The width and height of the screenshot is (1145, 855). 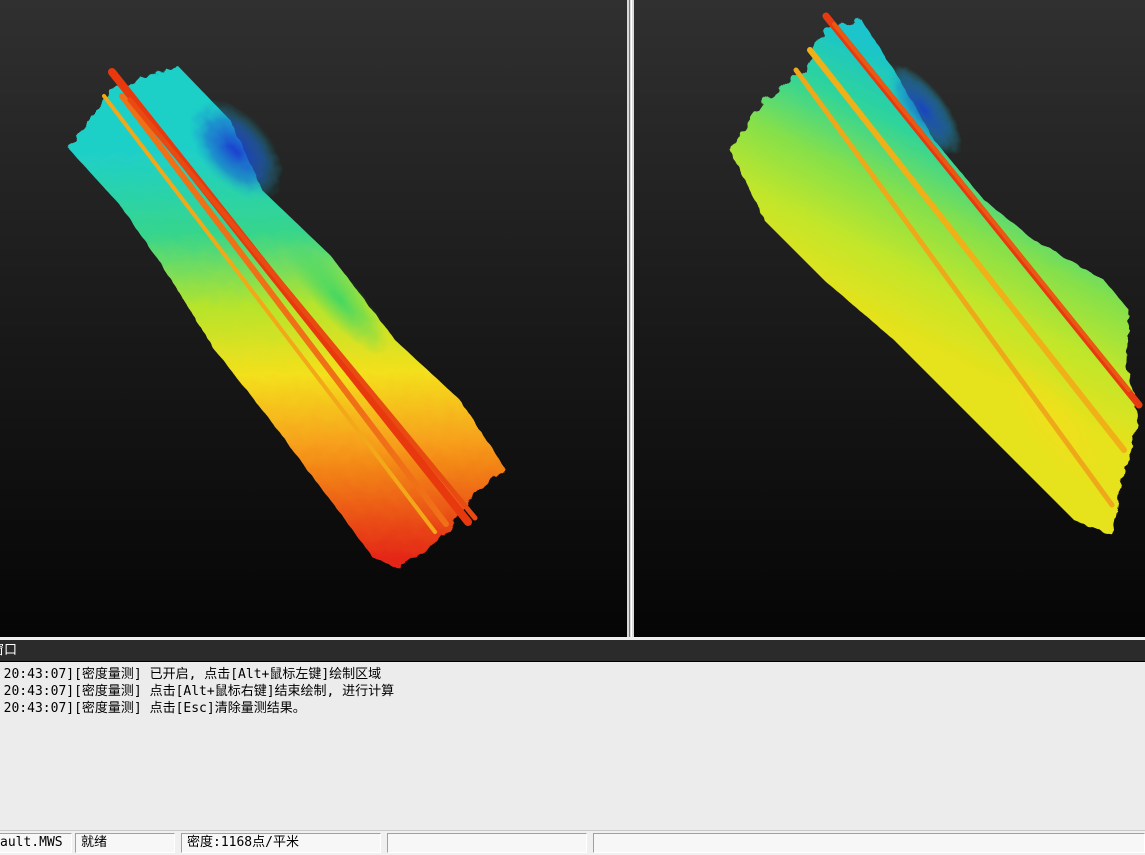 I want to click on status-density: 密度:1168点/平米, so click(x=281, y=843).